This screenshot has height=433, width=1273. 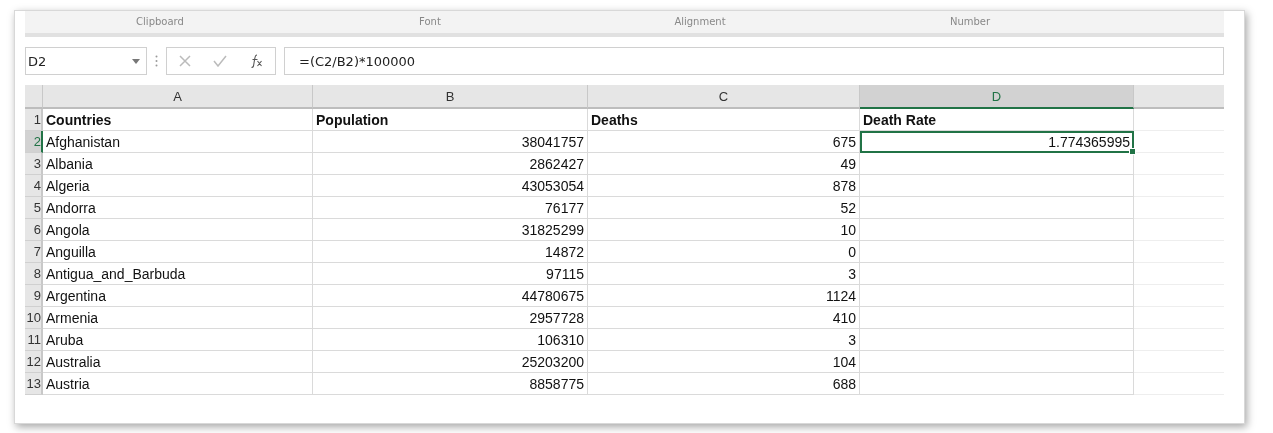 What do you see at coordinates (178, 142) in the screenshot?
I see `table-cell: Afghanistan` at bounding box center [178, 142].